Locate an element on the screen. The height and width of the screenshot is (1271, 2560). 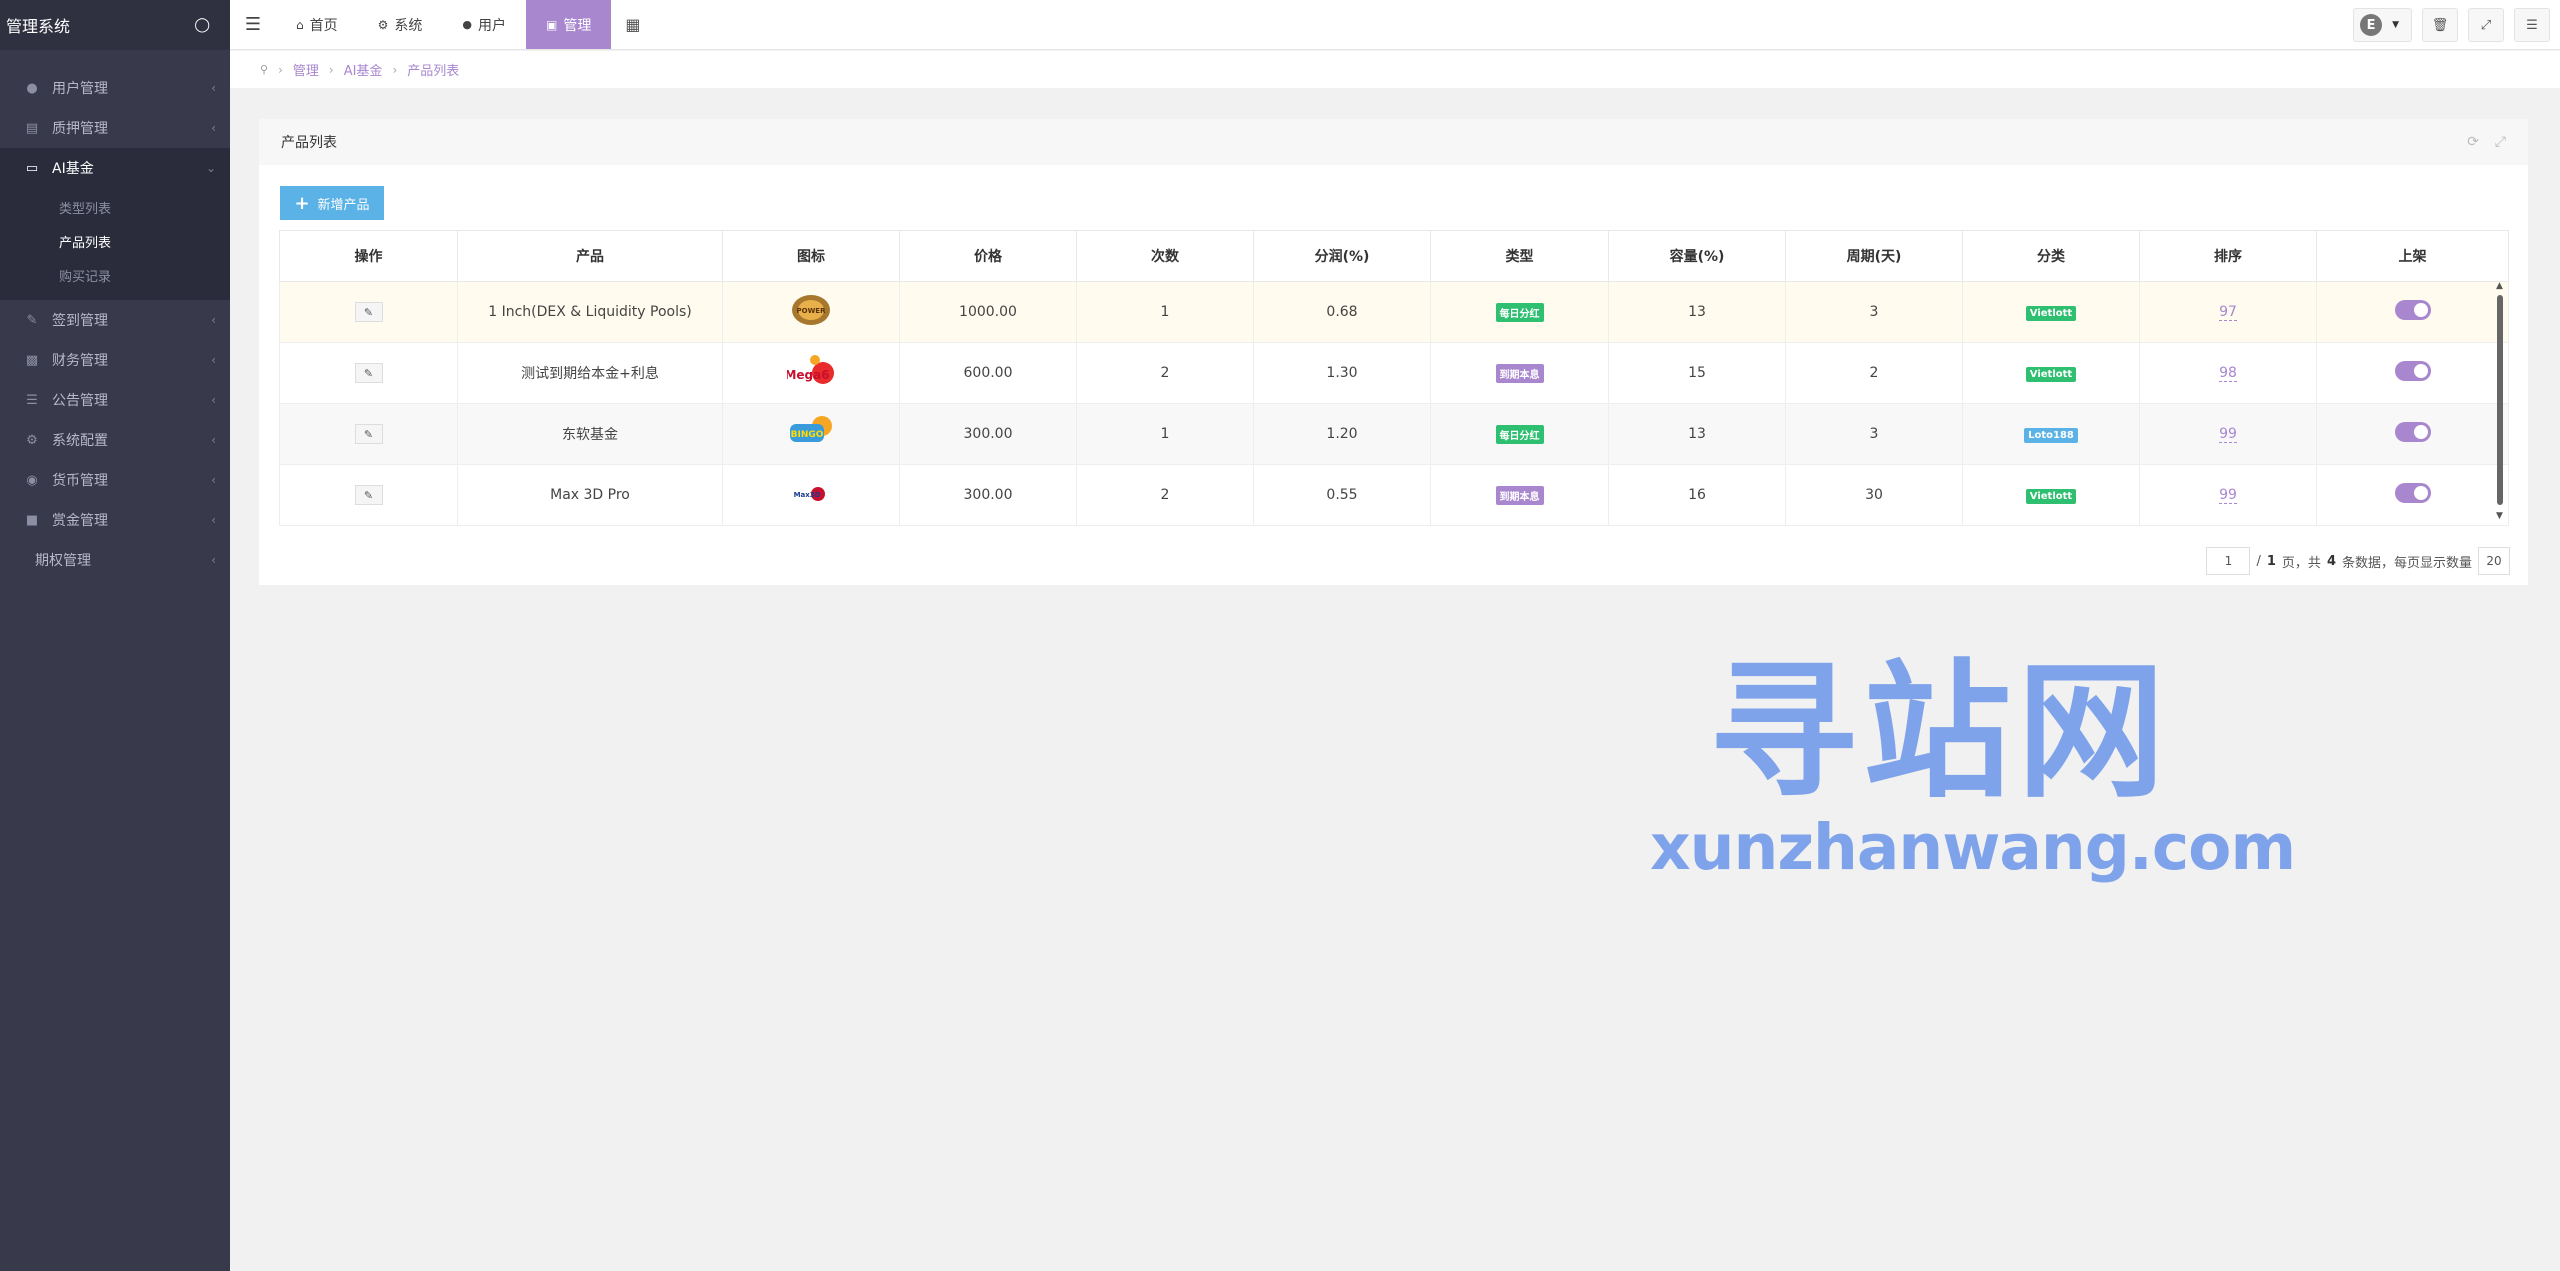
sidebar-item-options: 期权管理 ‹ is located at coordinates (115, 560).